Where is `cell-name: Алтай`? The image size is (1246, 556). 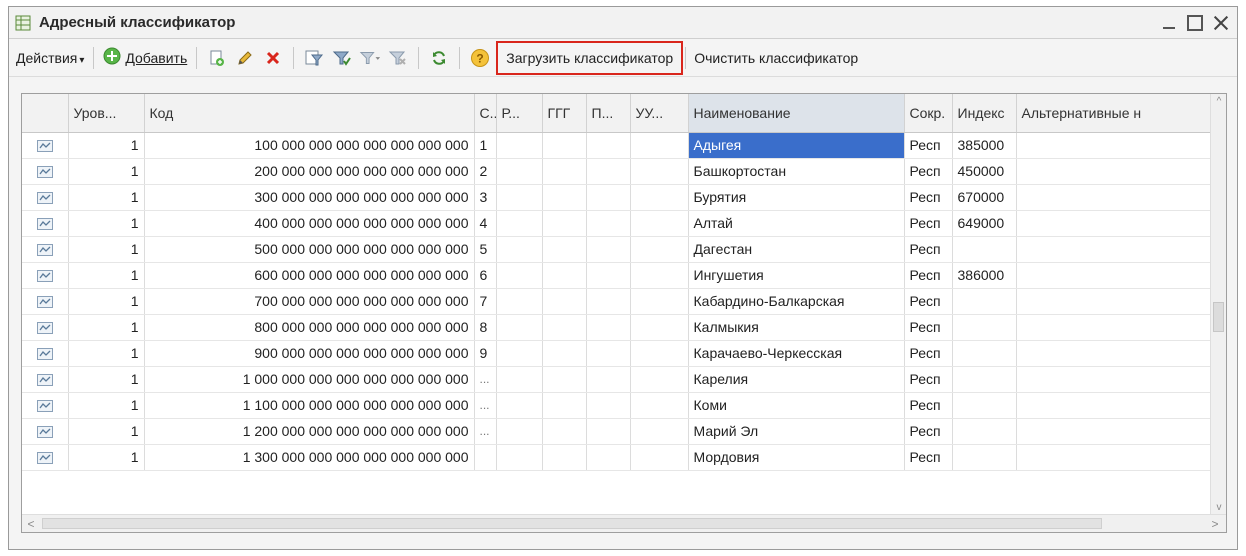
cell-name: Алтай is located at coordinates (796, 223).